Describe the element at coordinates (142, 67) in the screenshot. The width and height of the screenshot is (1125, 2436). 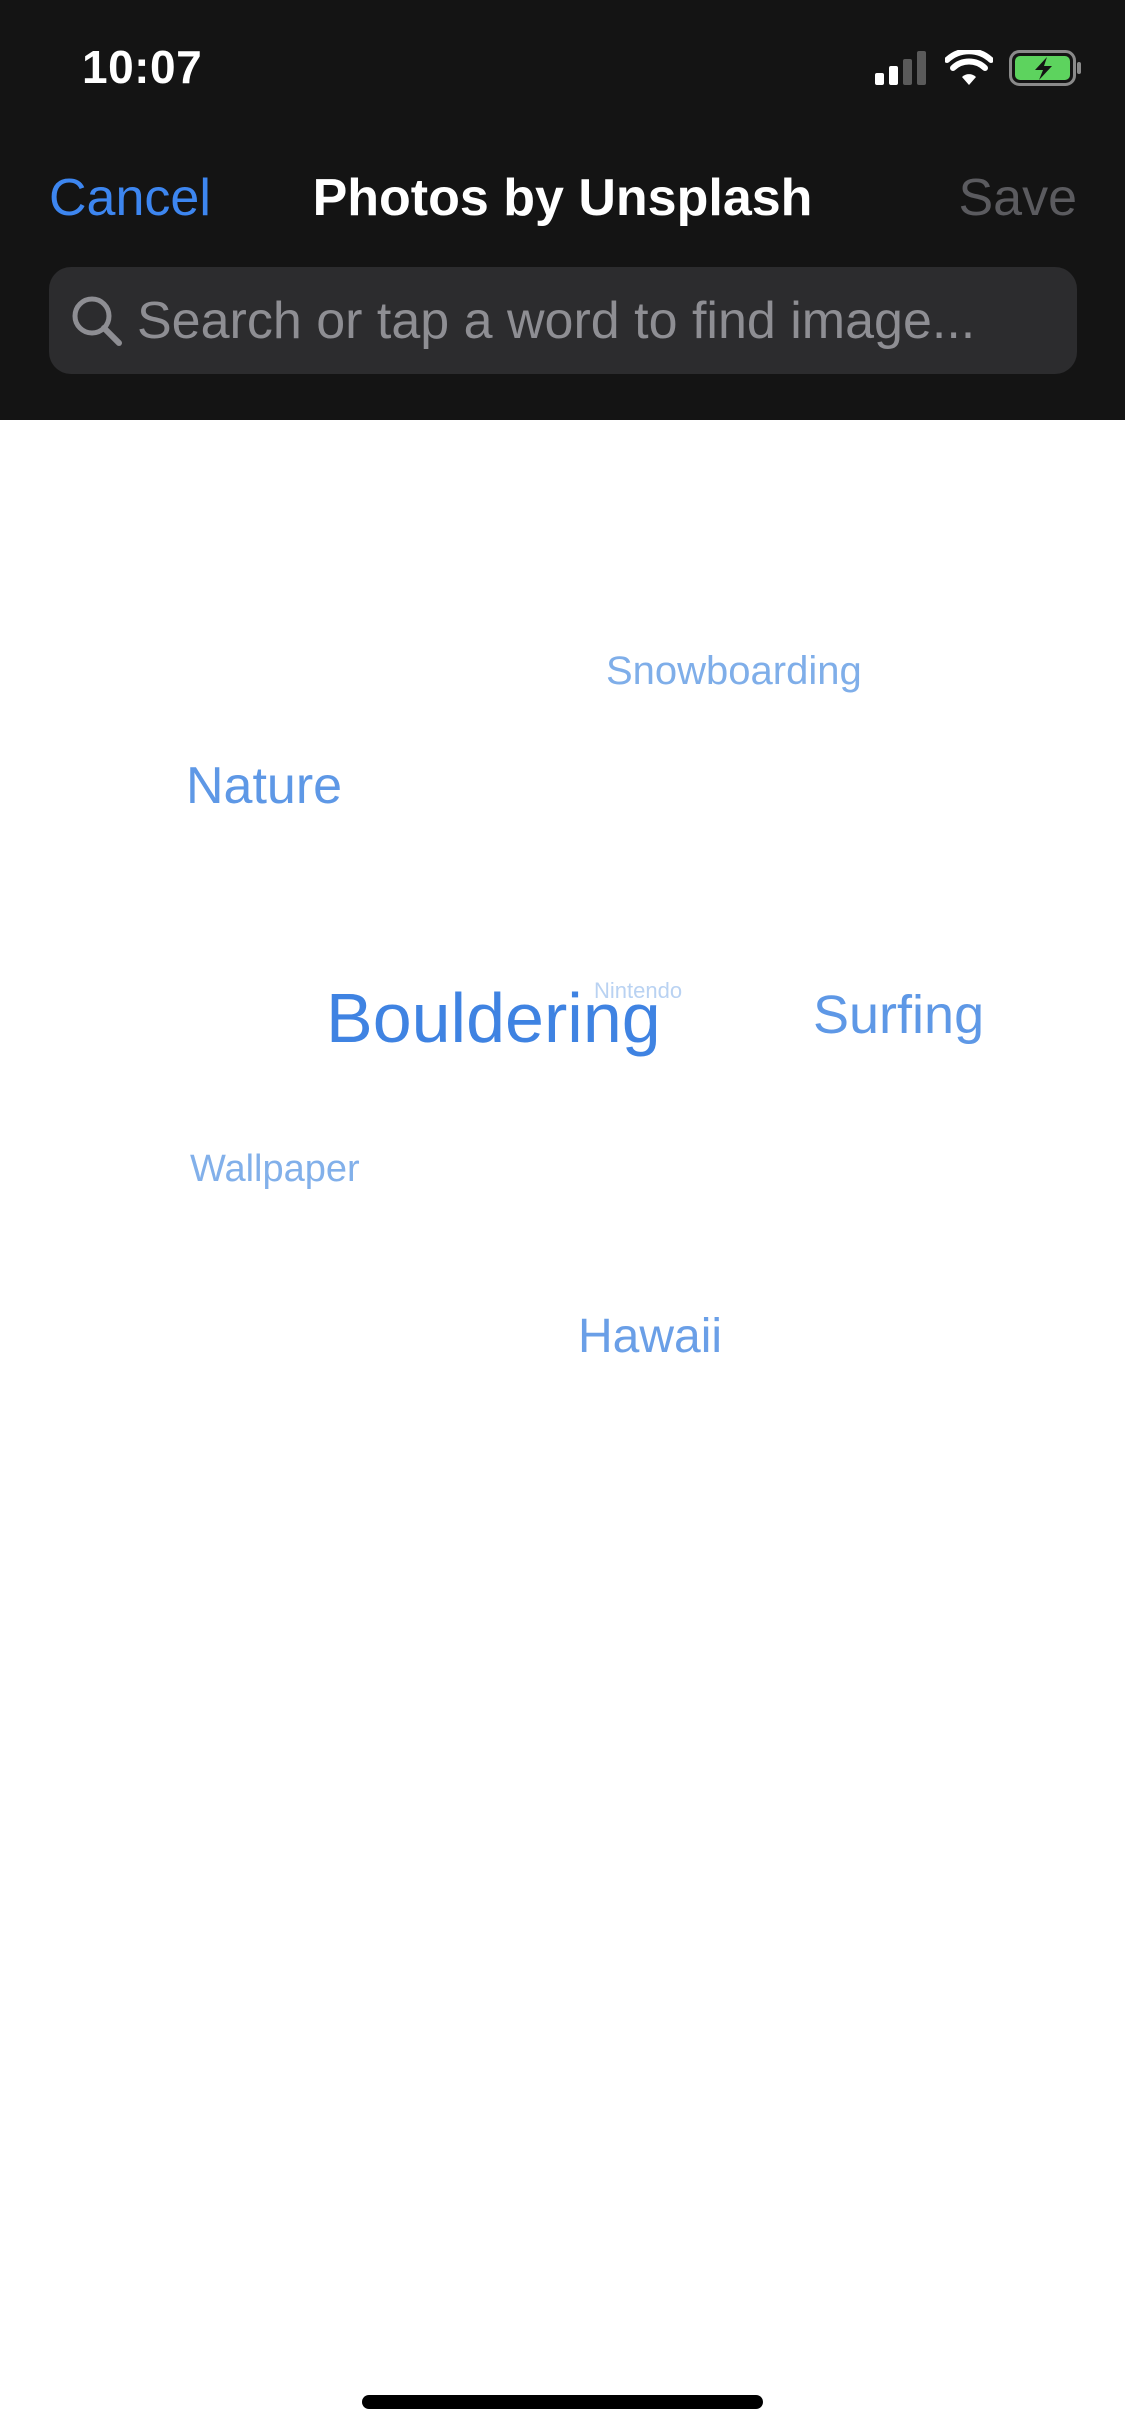
I see `status-time: 10:07` at that location.